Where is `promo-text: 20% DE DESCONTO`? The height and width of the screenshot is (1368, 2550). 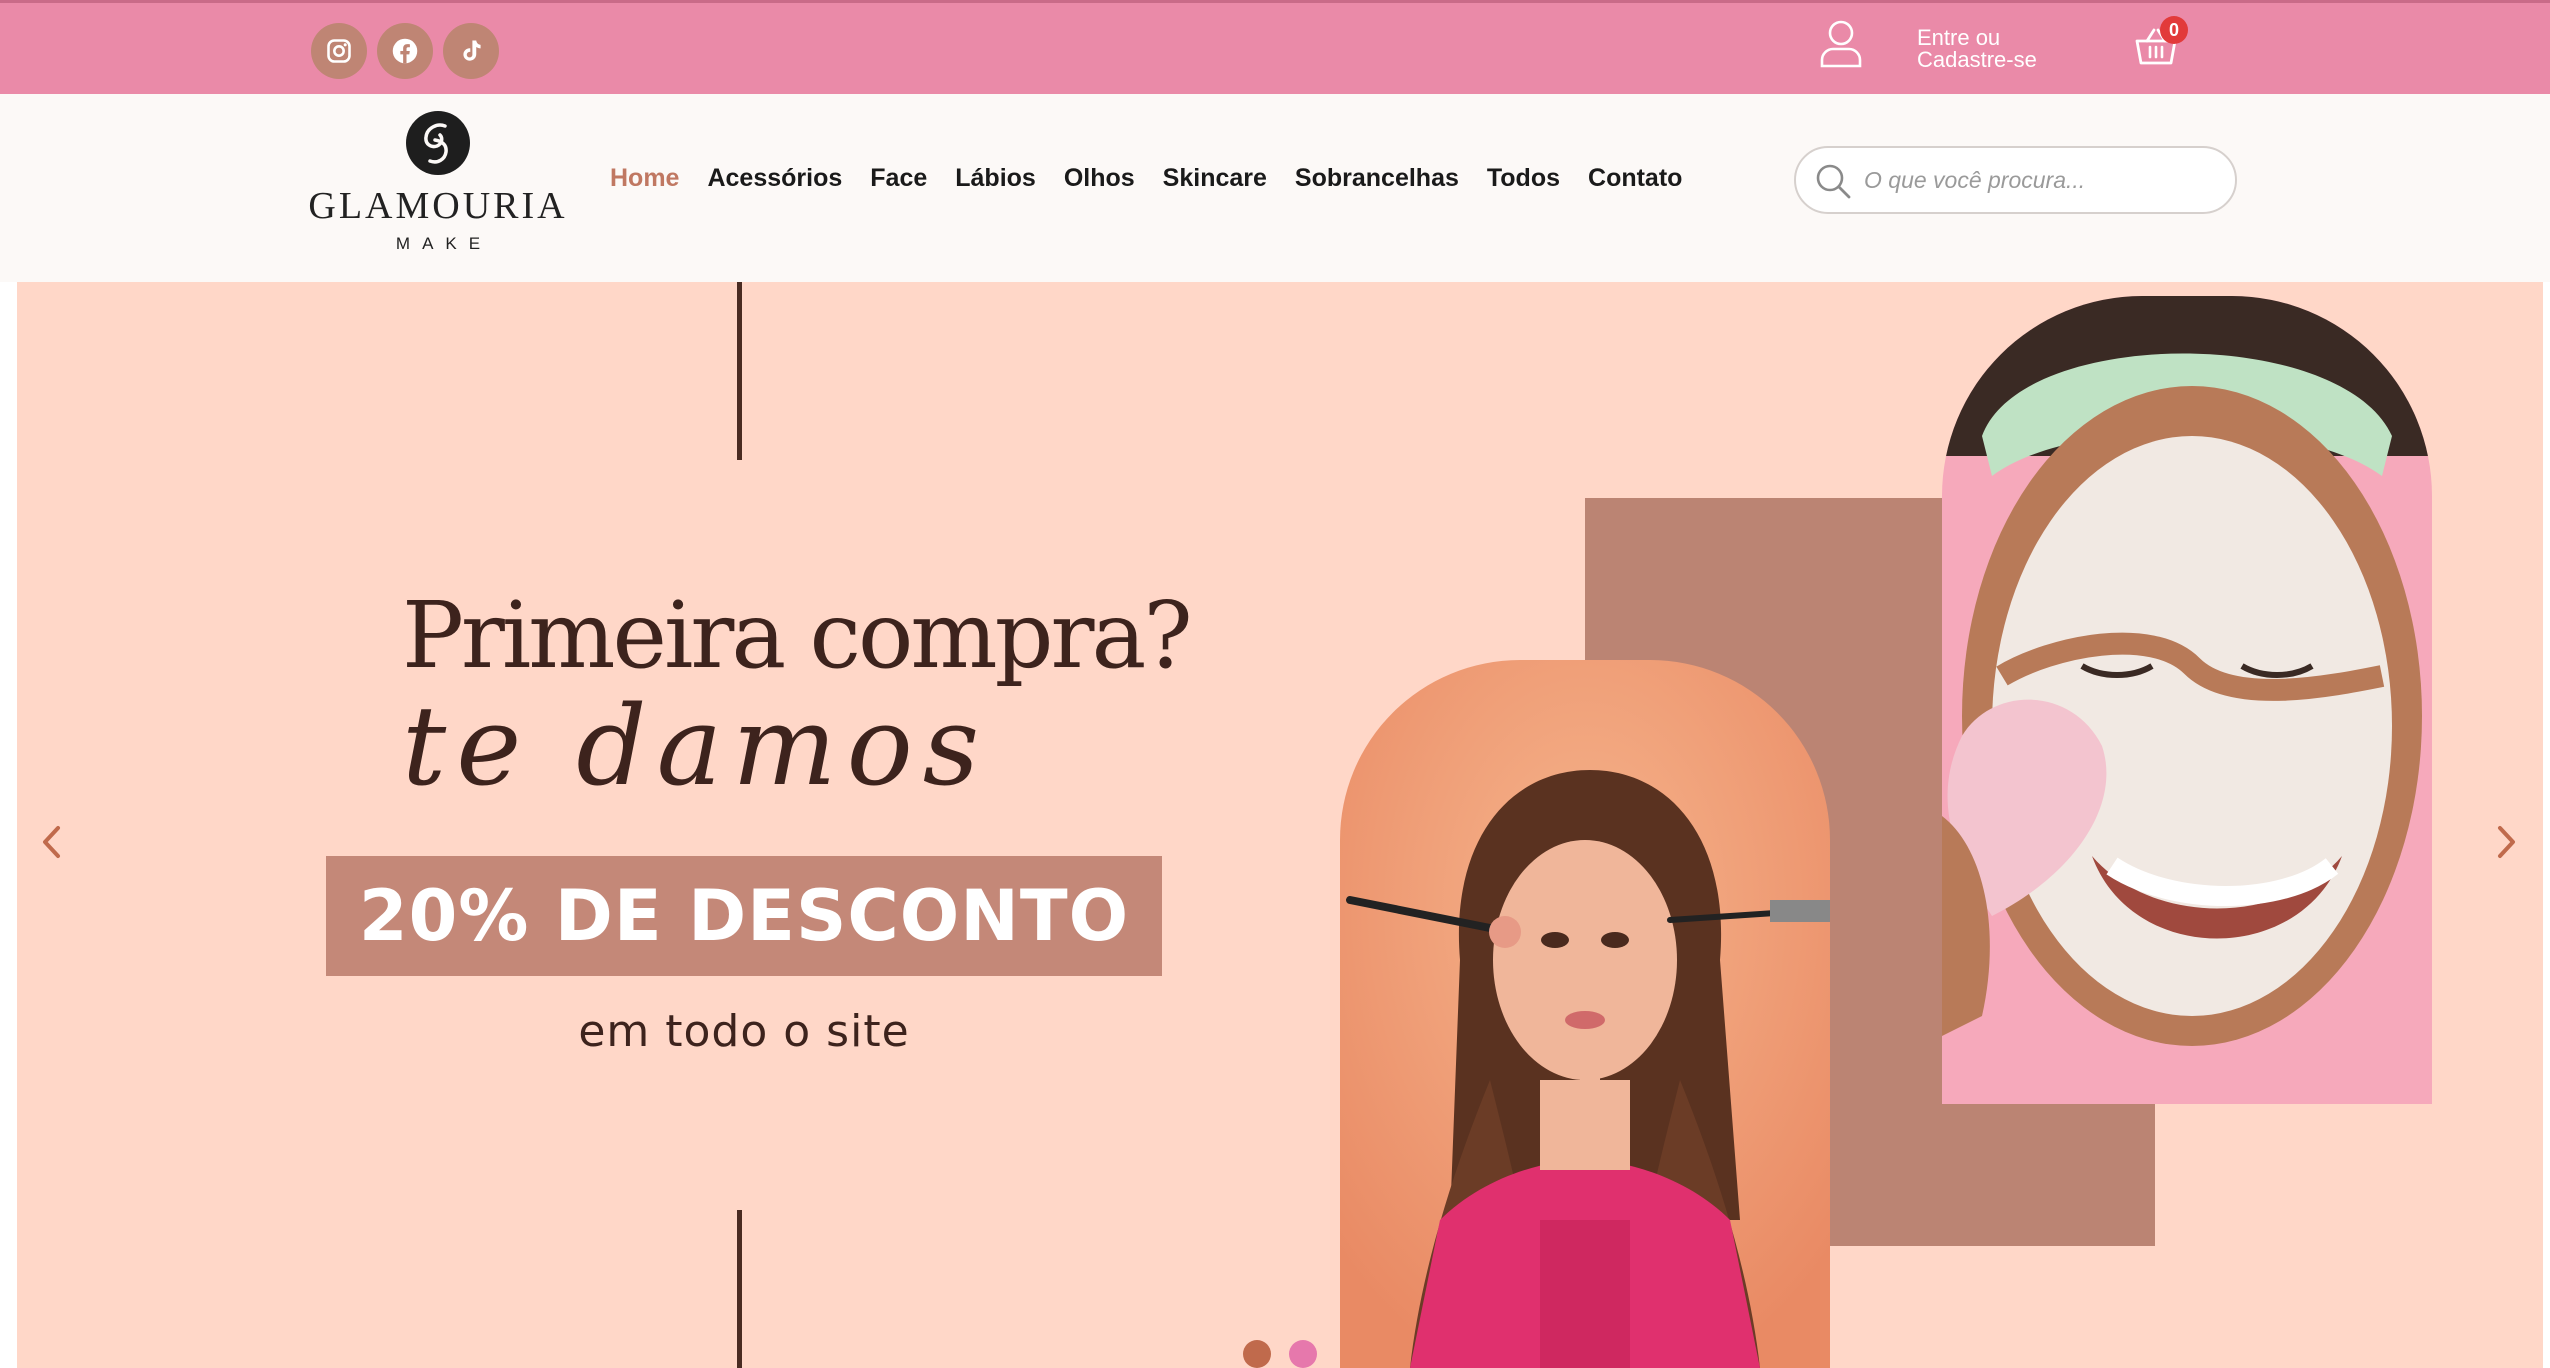
promo-text: 20% DE DESCONTO is located at coordinates (744, 916).